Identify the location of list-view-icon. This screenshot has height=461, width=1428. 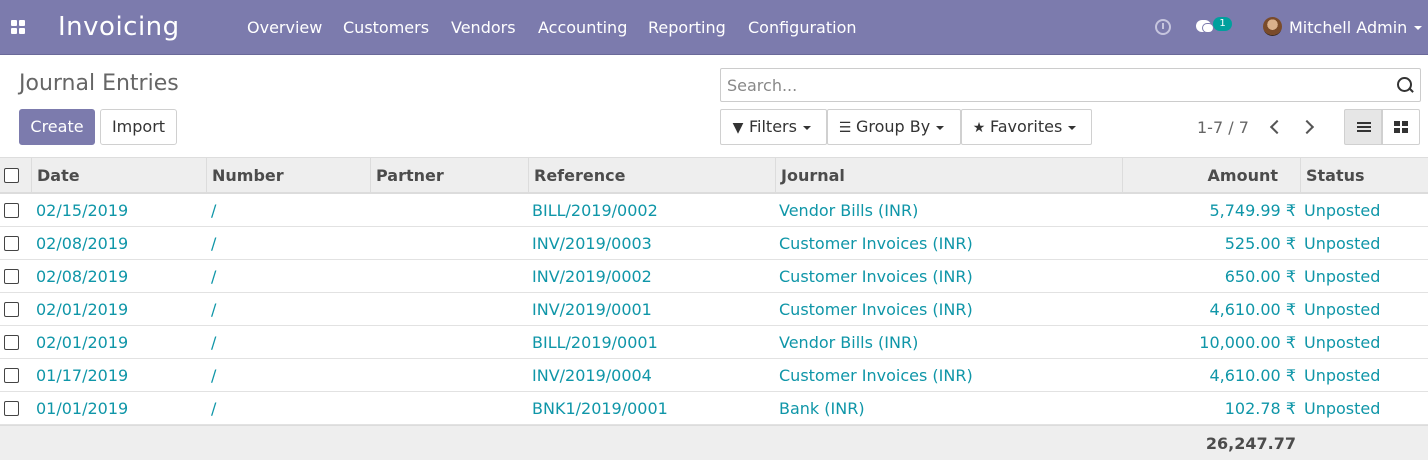
(1364, 127).